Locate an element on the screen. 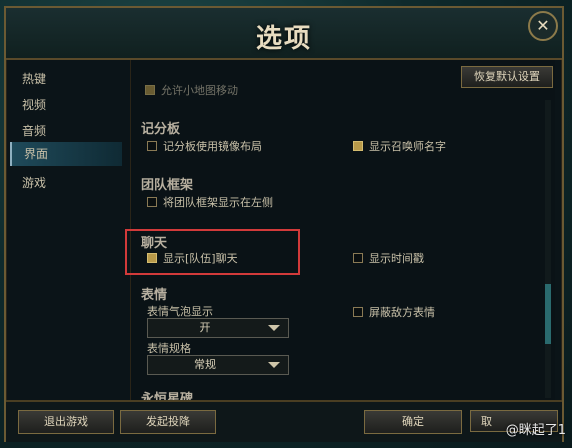 The width and height of the screenshot is (572, 448). sidebar-item-video: 视频 is located at coordinates (34, 104).